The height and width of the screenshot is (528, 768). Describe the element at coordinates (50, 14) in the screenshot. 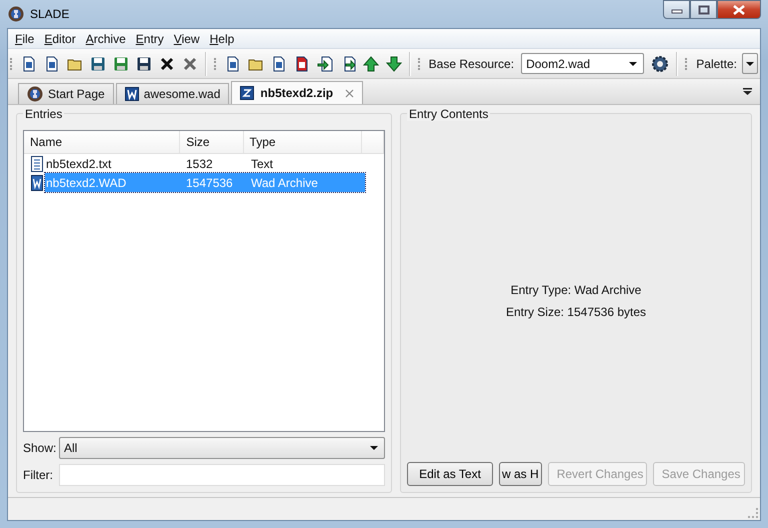

I see `window-title: SLADE` at that location.